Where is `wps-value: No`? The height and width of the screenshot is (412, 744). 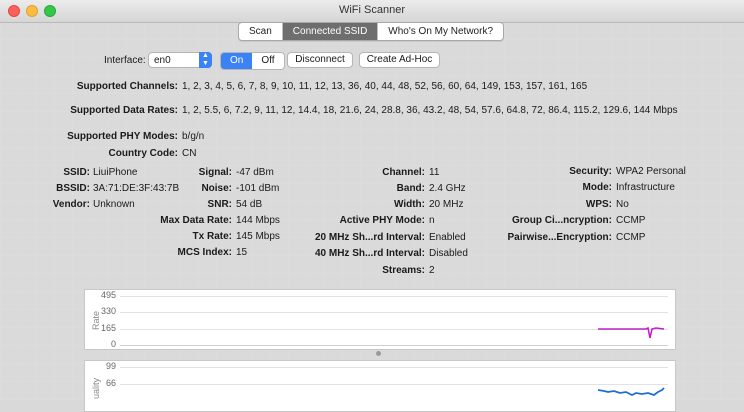 wps-value: No is located at coordinates (622, 204).